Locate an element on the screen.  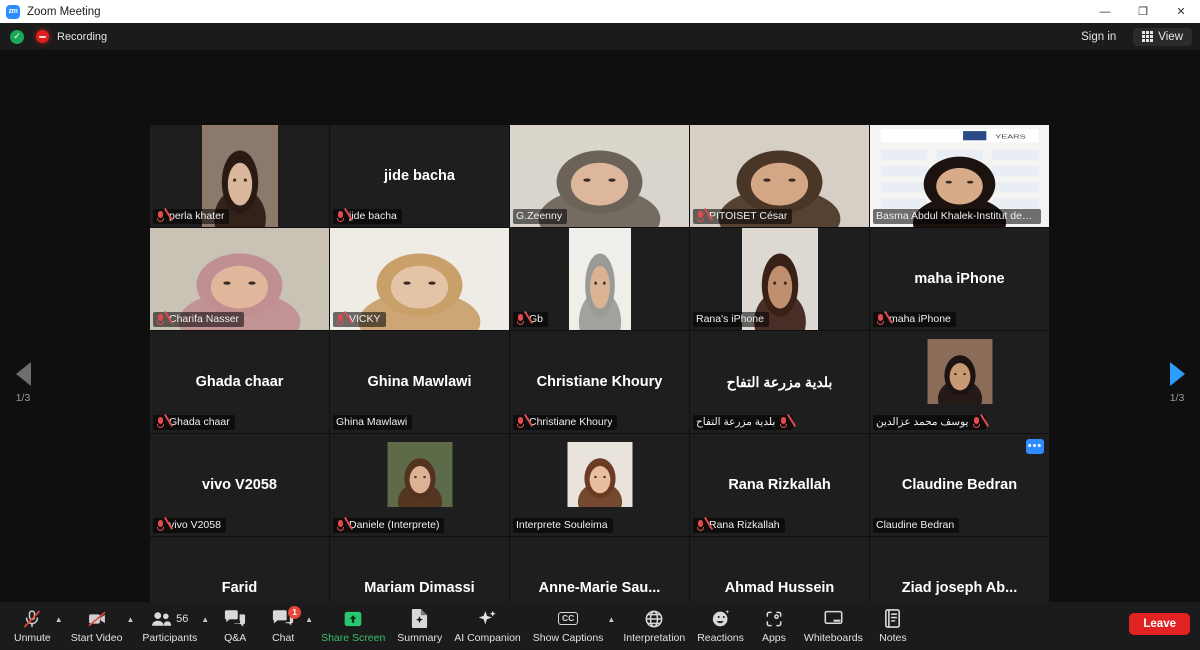
participant-tile: Interprete Souleima is located at coordinates (599, 485).